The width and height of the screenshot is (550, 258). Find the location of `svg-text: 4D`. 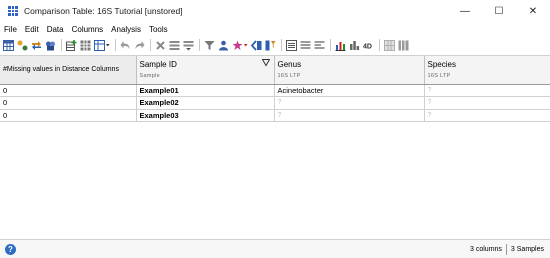

svg-text: 4D is located at coordinates (367, 46).